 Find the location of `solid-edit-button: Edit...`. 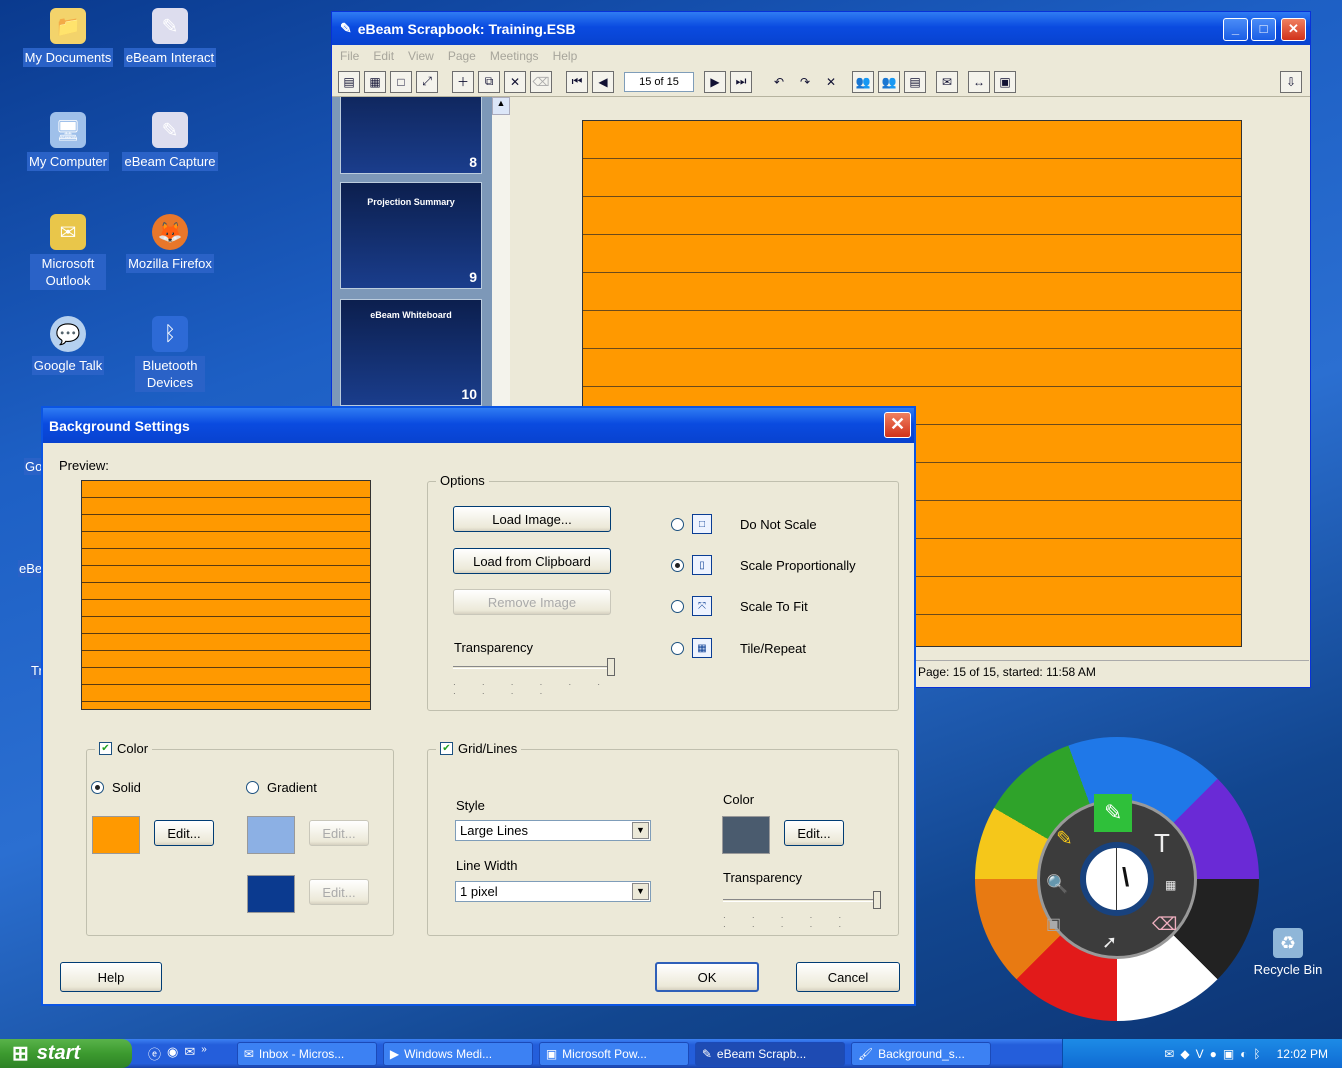

solid-edit-button: Edit... is located at coordinates (184, 833).